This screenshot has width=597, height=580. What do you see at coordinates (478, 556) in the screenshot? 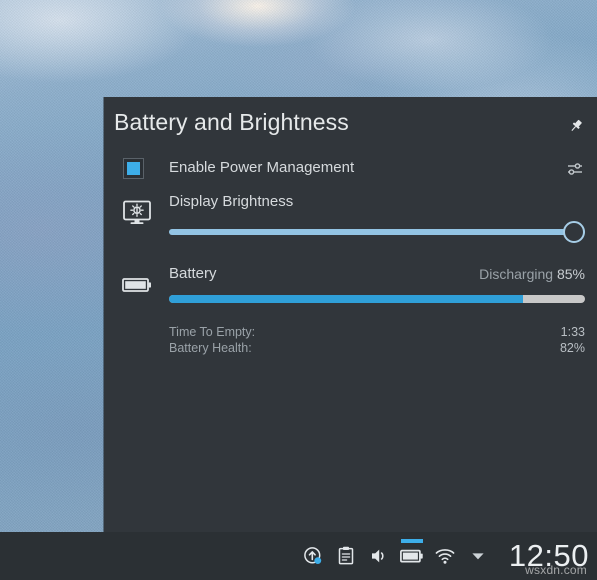
I see `chevron-down-icon` at bounding box center [478, 556].